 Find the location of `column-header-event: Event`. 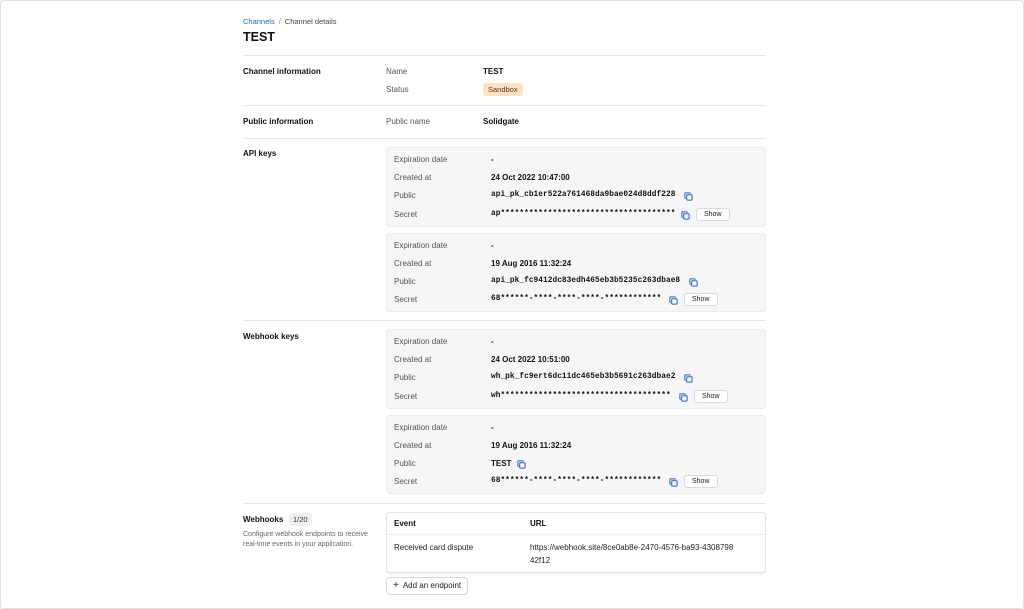

column-header-event: Event is located at coordinates (405, 523).